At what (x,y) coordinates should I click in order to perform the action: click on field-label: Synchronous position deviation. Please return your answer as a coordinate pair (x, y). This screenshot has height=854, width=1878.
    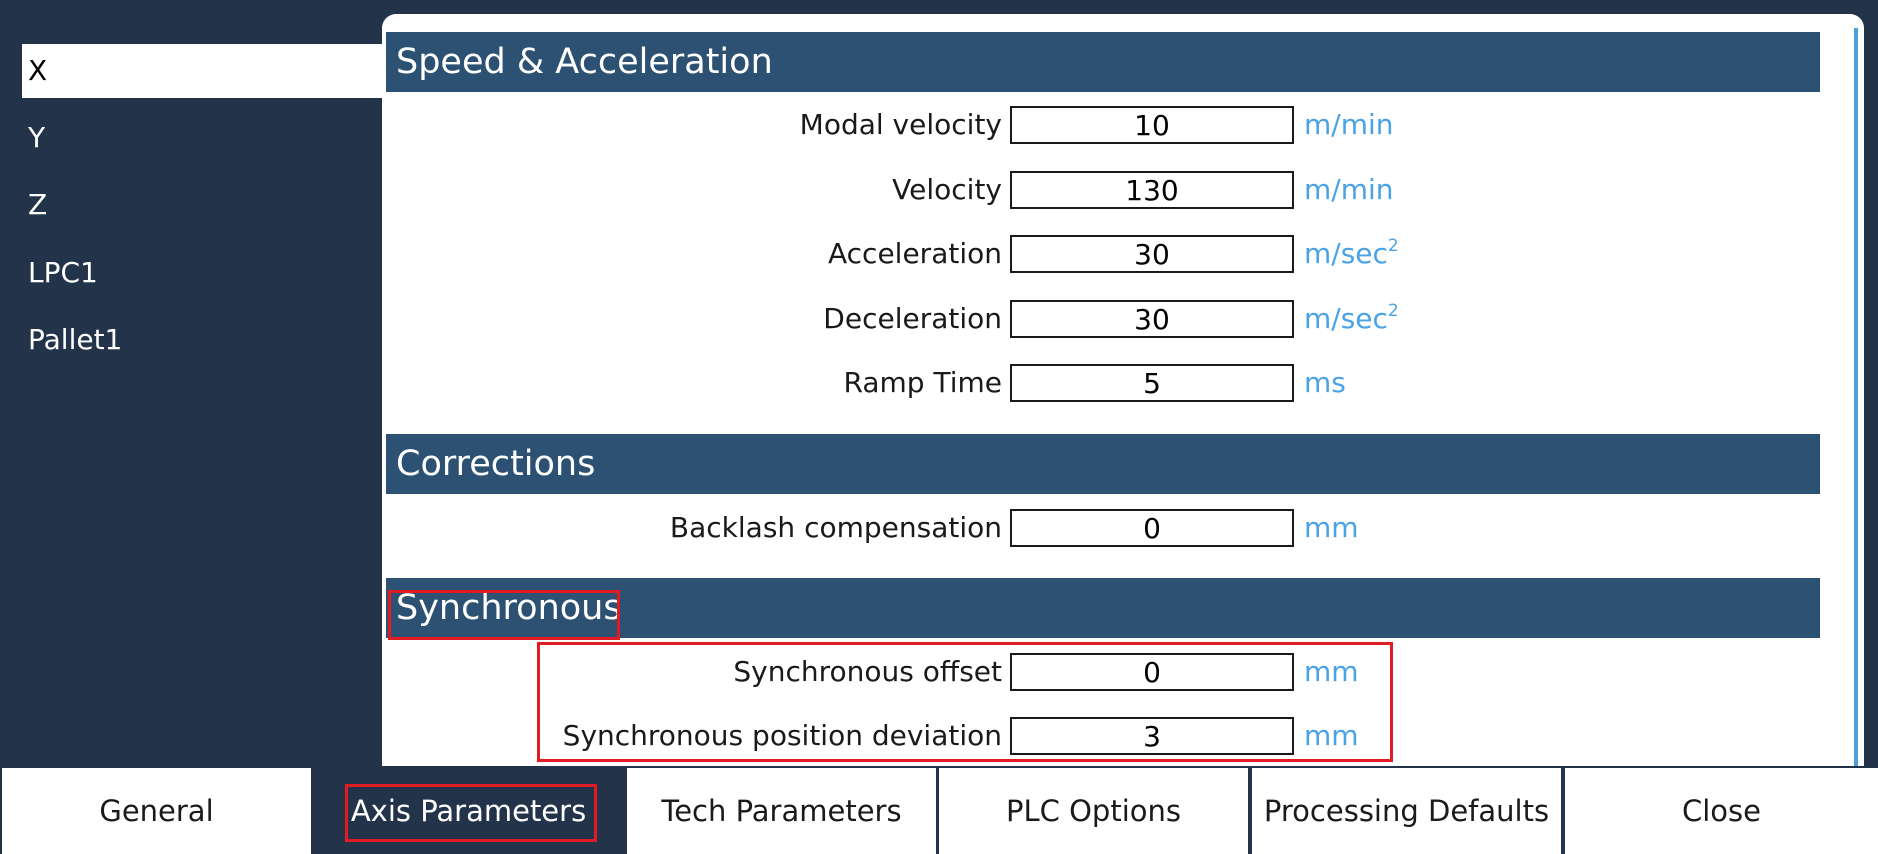
    Looking at the image, I should click on (782, 735).